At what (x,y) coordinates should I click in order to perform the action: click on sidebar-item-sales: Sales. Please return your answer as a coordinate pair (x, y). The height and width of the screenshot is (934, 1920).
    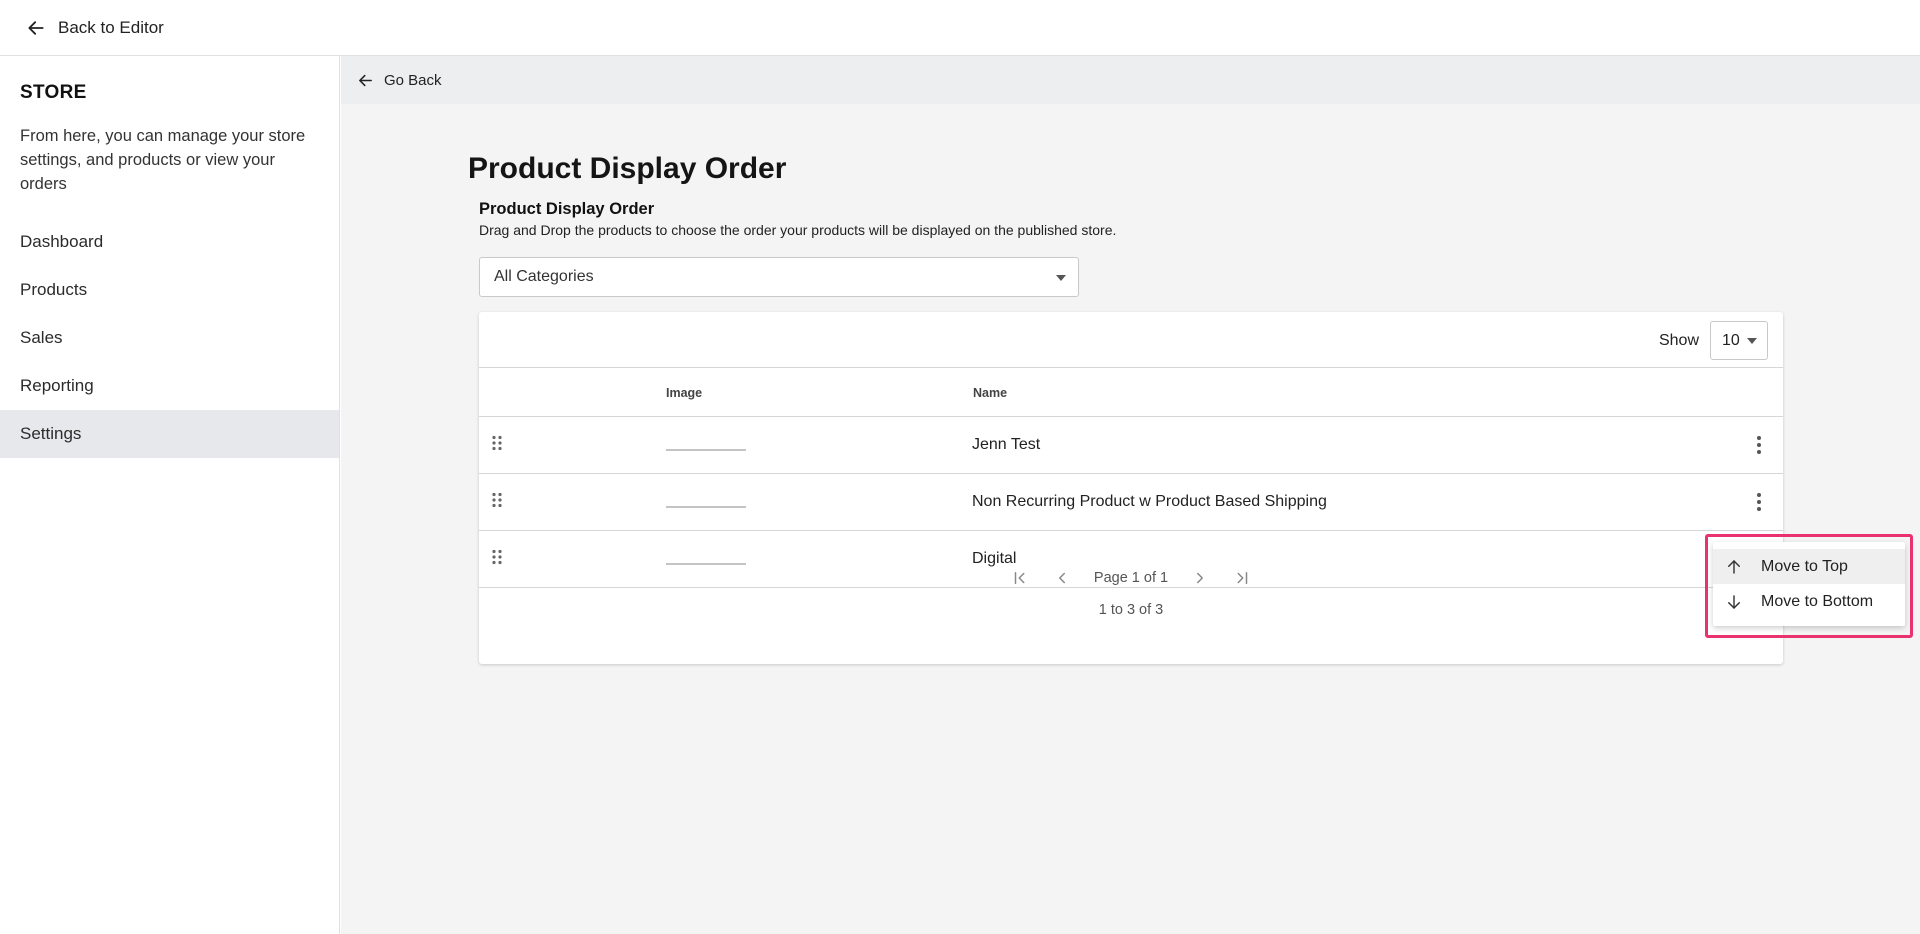
    Looking at the image, I should click on (169, 338).